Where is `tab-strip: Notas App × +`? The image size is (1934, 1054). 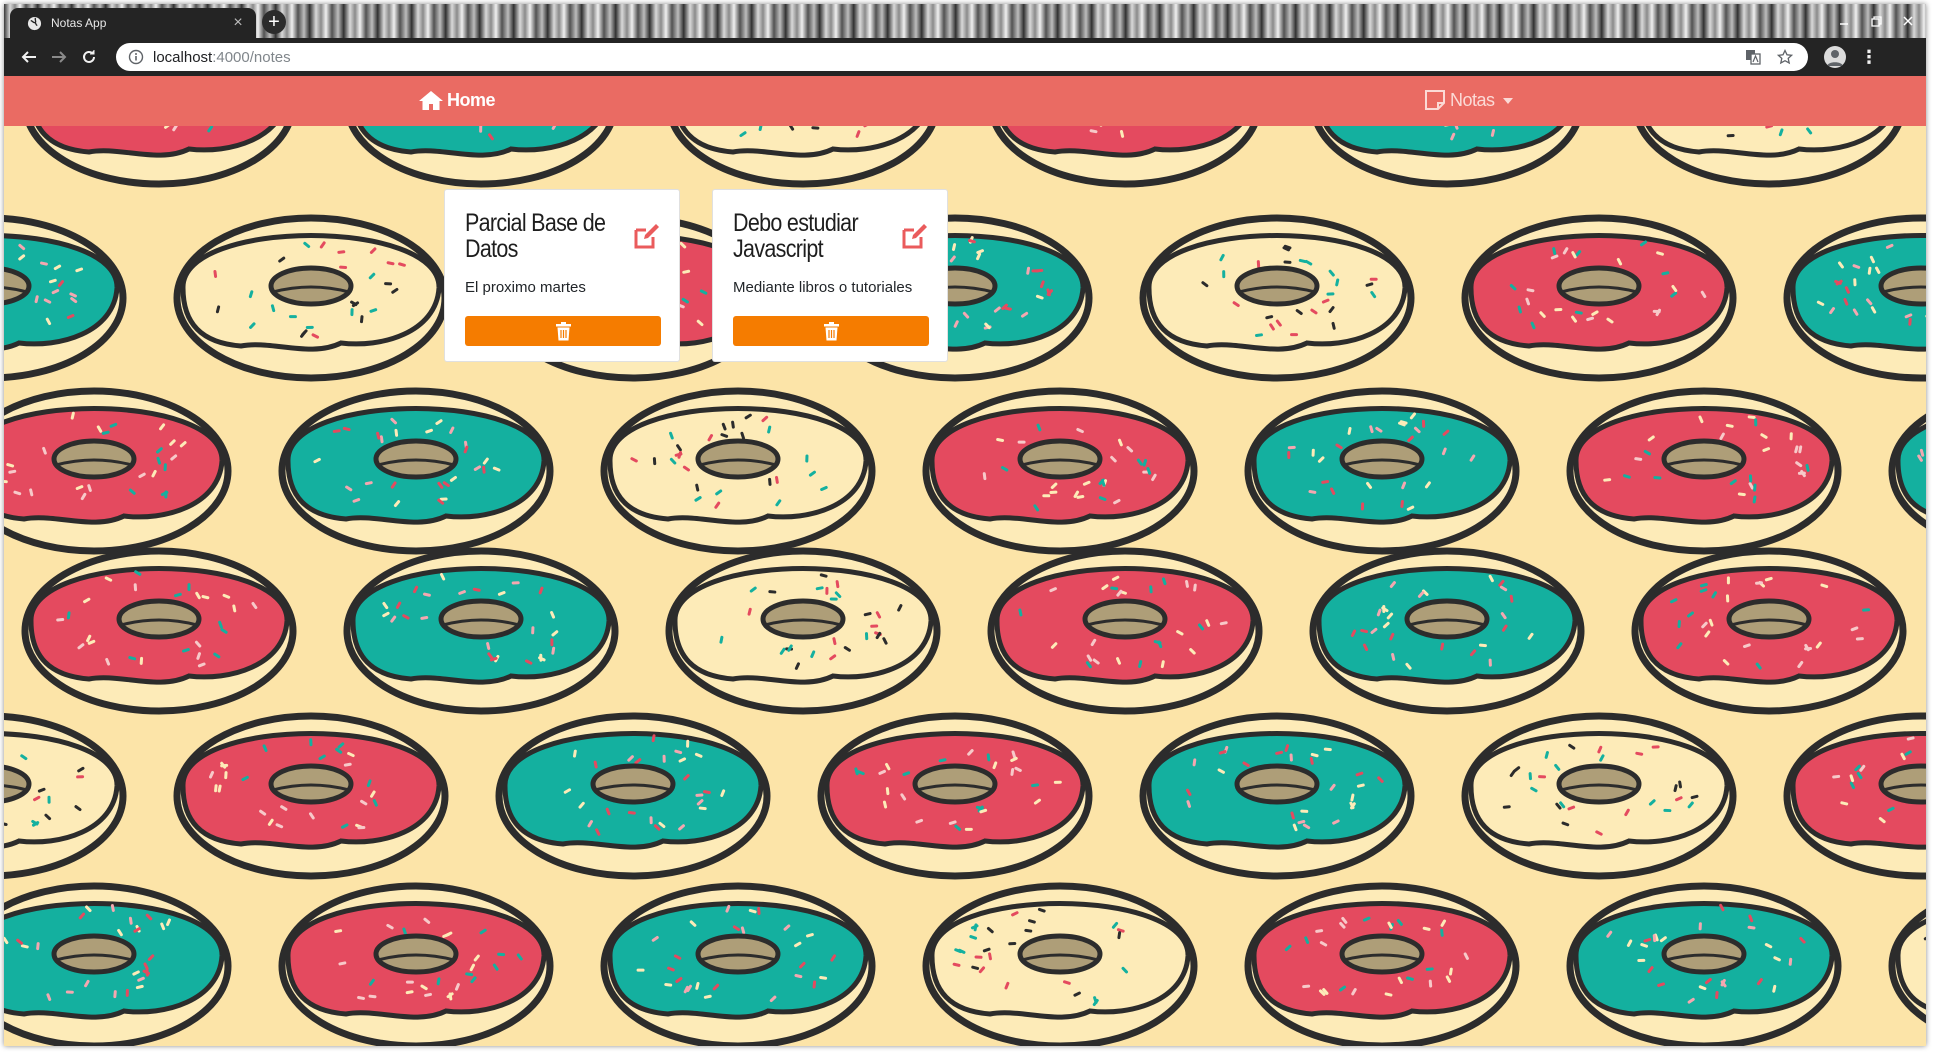 tab-strip: Notas App × + is located at coordinates (965, 21).